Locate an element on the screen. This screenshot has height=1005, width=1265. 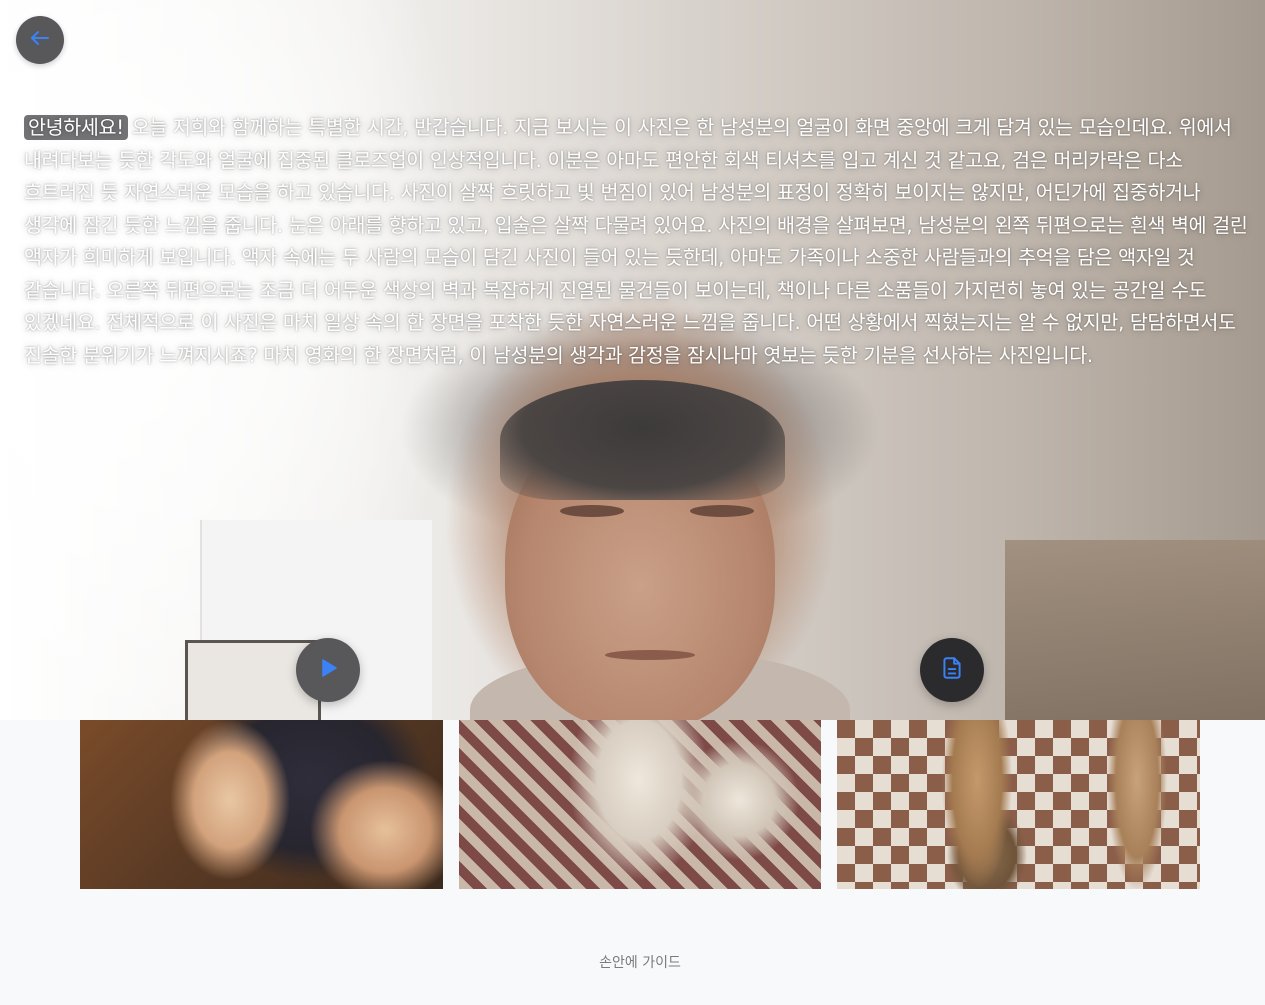
play-button is located at coordinates (328, 670).